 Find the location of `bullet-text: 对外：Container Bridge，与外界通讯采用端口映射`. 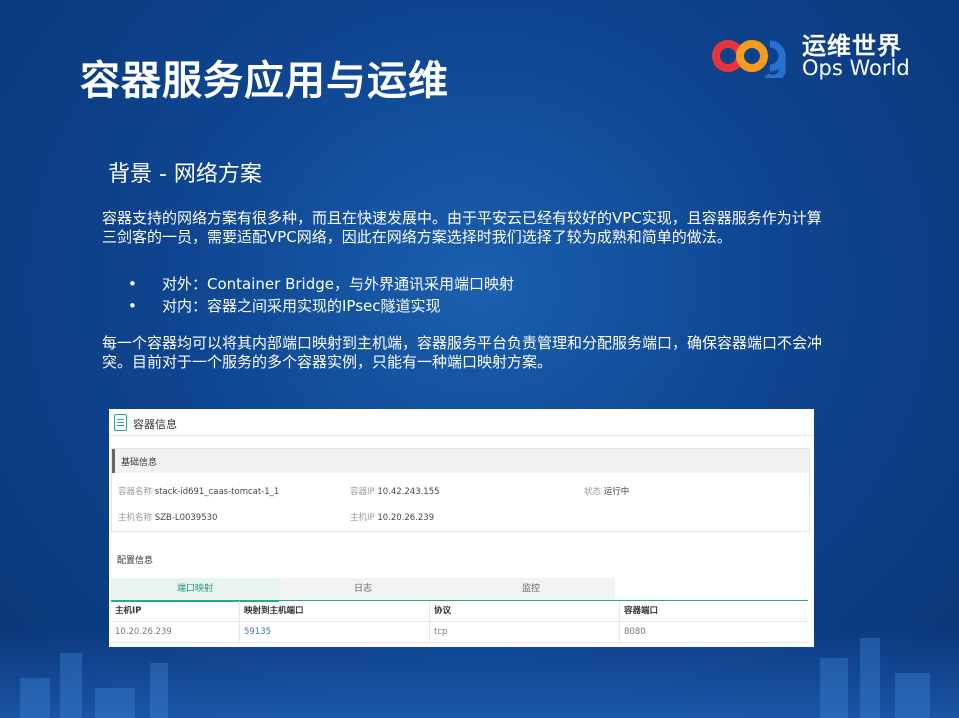

bullet-text: 对外：Container Bridge，与外界通讯采用端口映射 is located at coordinates (338, 284).